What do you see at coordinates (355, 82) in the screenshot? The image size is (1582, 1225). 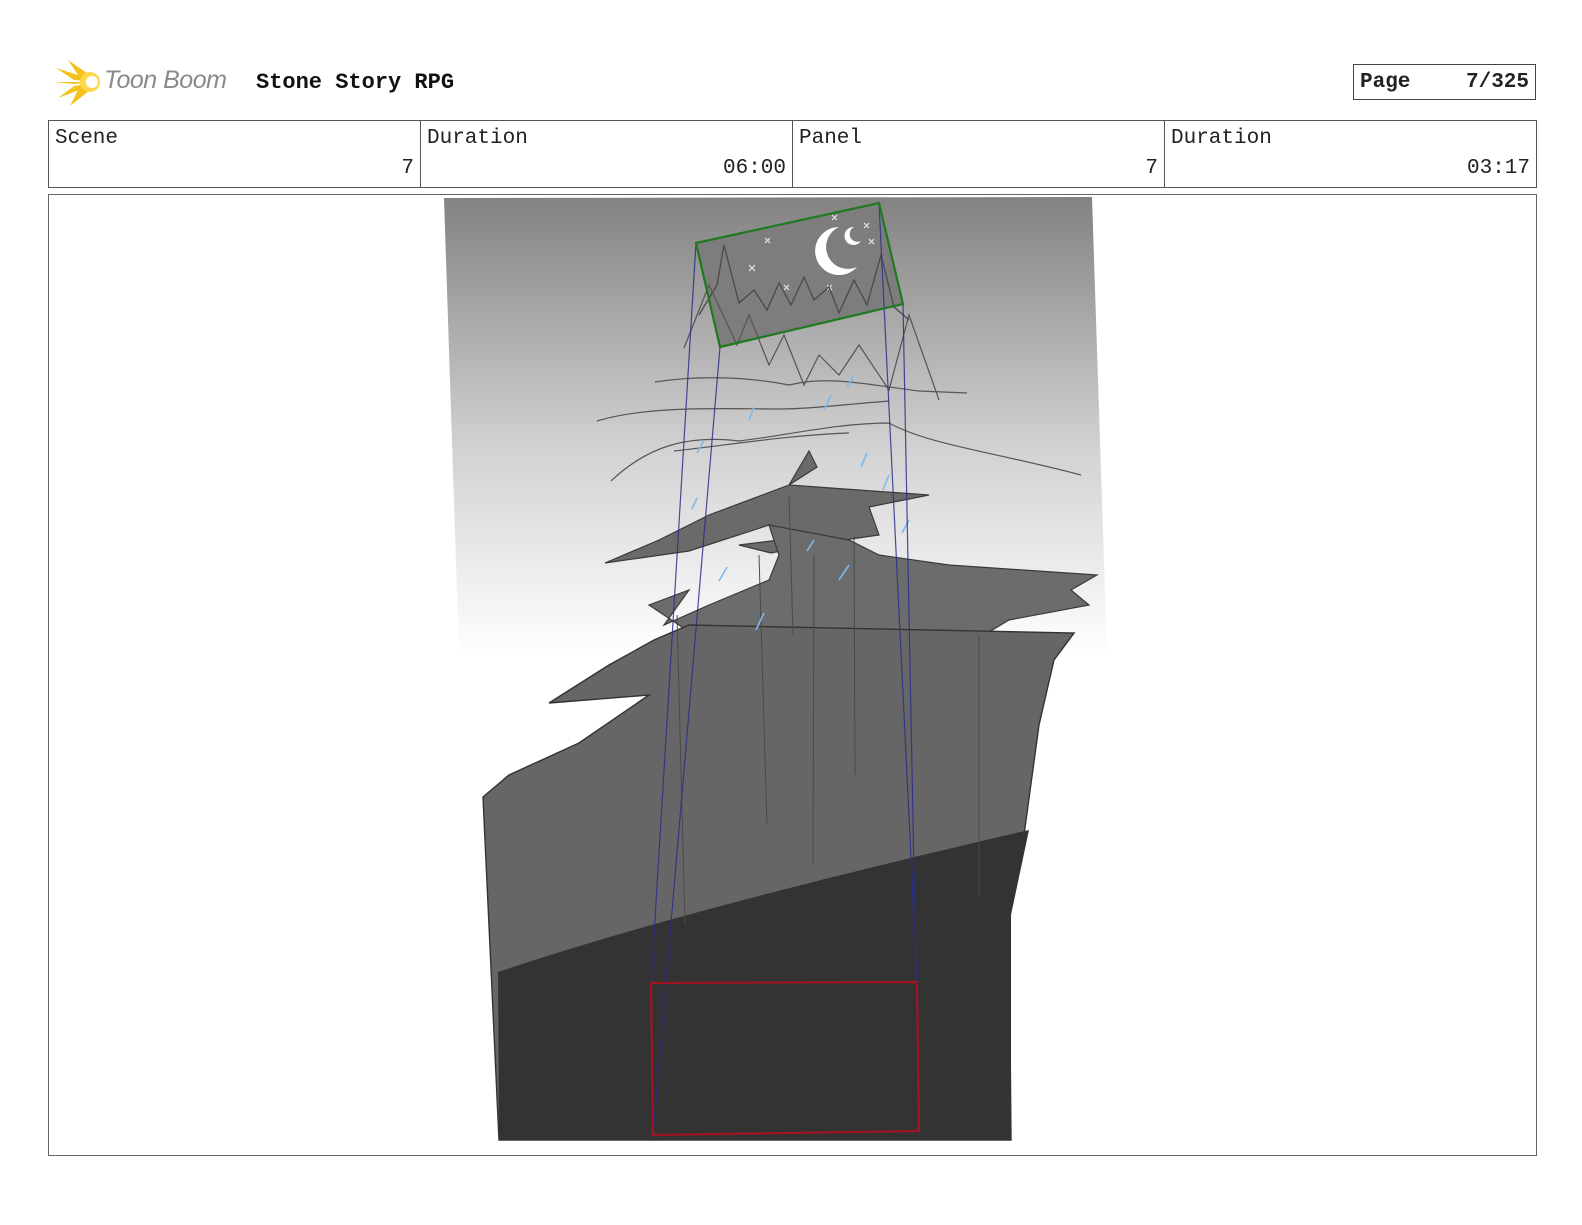 I see `project-title: Stone Story RPG` at bounding box center [355, 82].